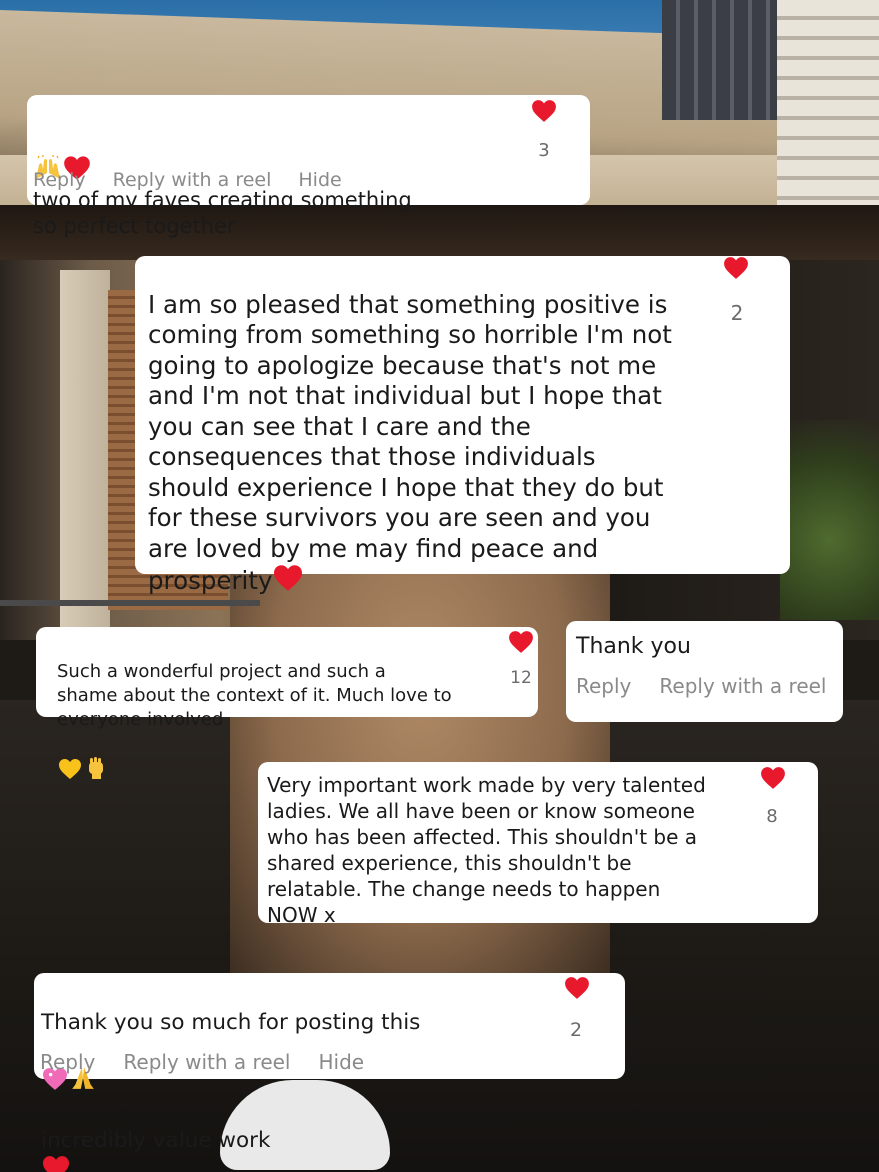  Describe the element at coordinates (704, 671) in the screenshot. I see `comment-card: Thank you Reply Reply with a reel` at that location.